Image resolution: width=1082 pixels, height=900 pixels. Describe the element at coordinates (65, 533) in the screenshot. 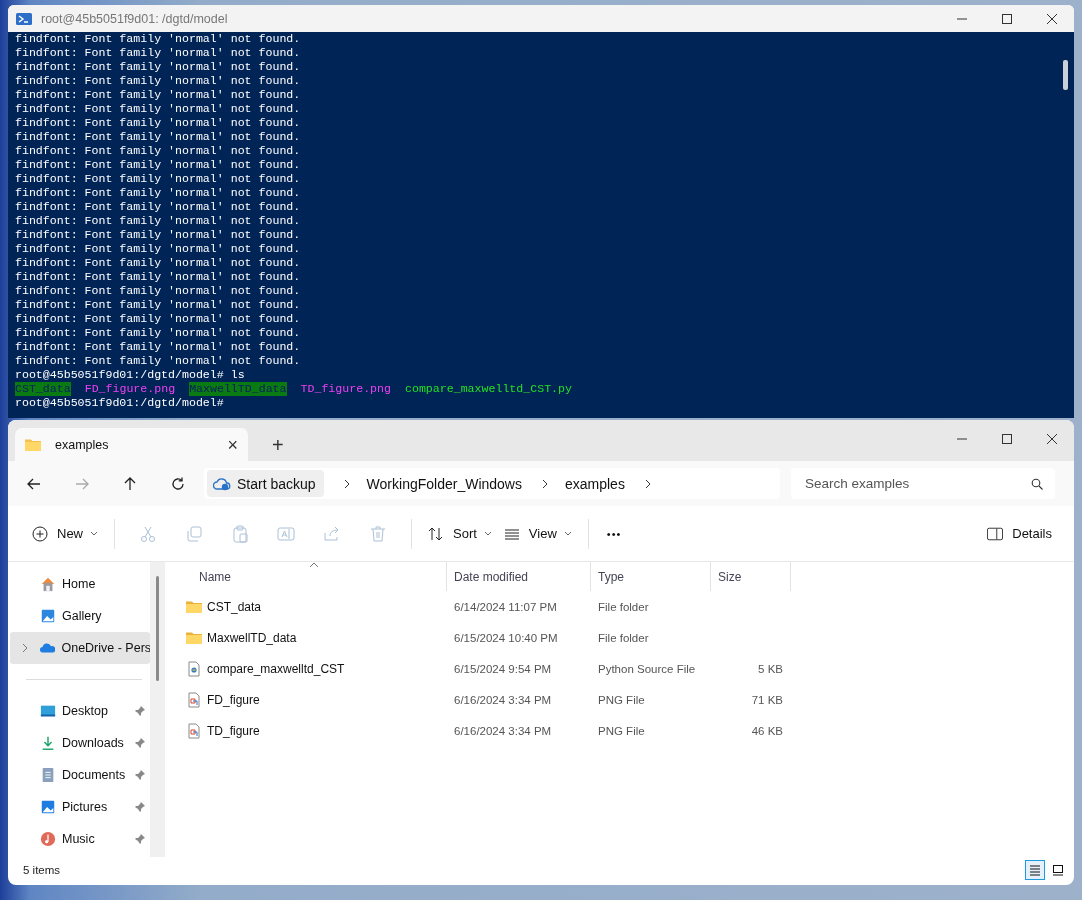

I see `new-button: New` at that location.